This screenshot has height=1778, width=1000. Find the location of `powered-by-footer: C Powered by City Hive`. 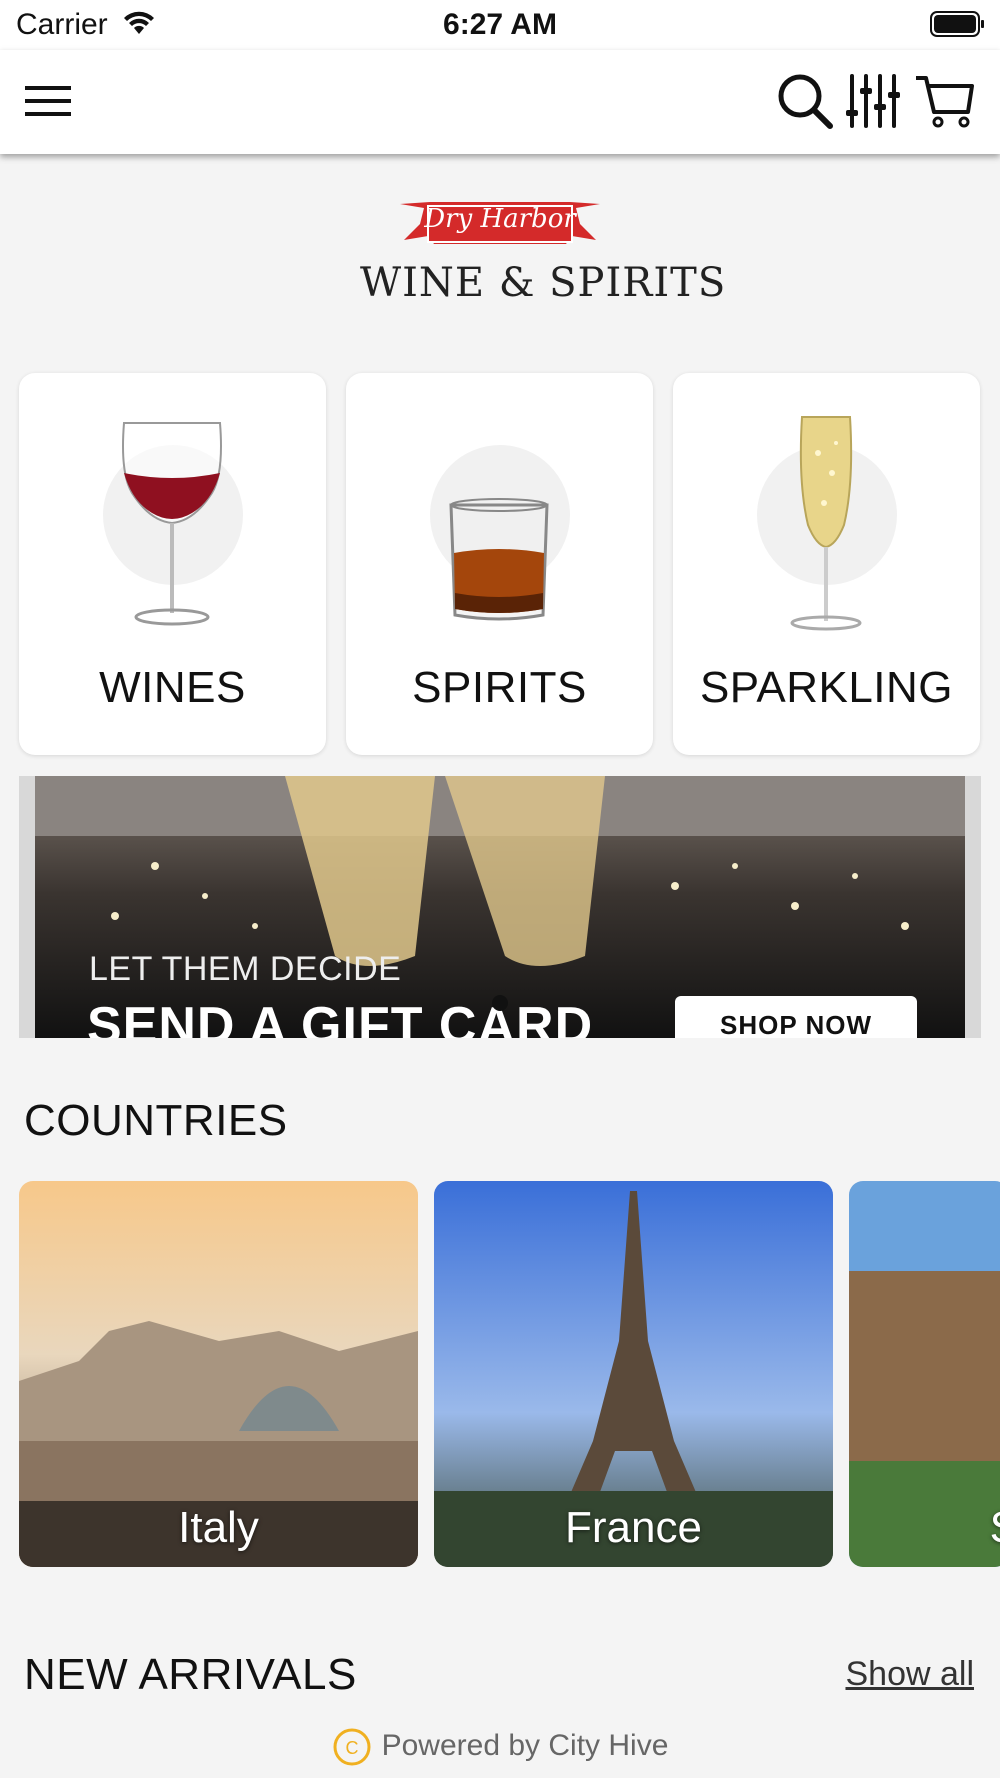

powered-by-footer: C Powered by City Hive is located at coordinates (500, 1747).